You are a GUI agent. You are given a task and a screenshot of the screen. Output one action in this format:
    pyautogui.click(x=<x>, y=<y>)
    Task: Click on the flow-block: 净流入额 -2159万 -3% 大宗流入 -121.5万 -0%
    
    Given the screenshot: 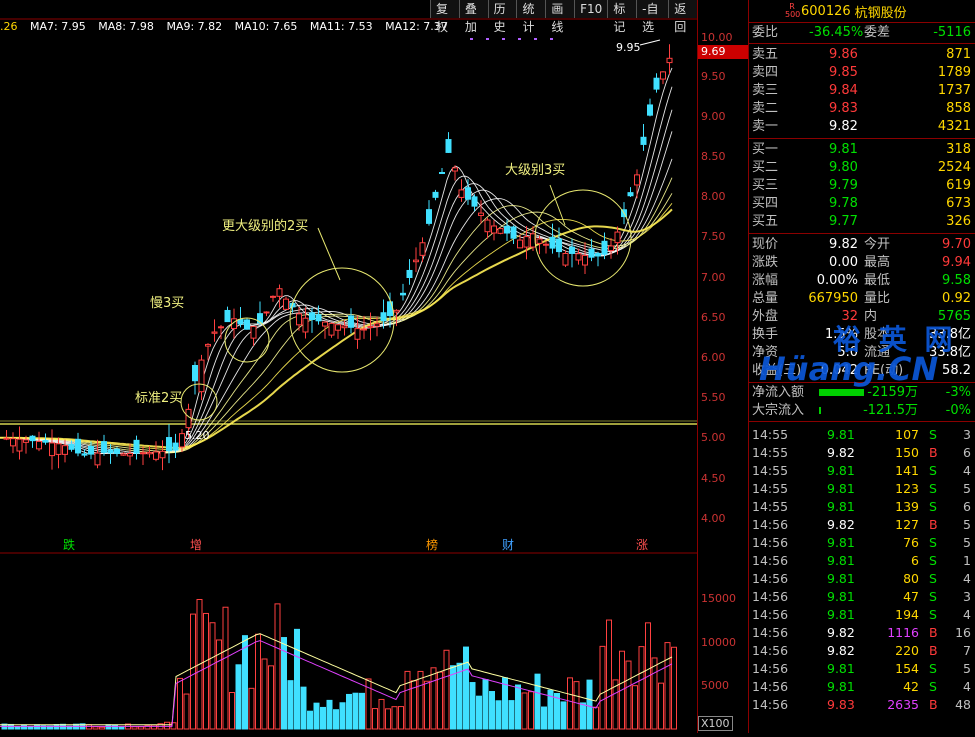 What is the action you would take?
    pyautogui.click(x=862, y=402)
    